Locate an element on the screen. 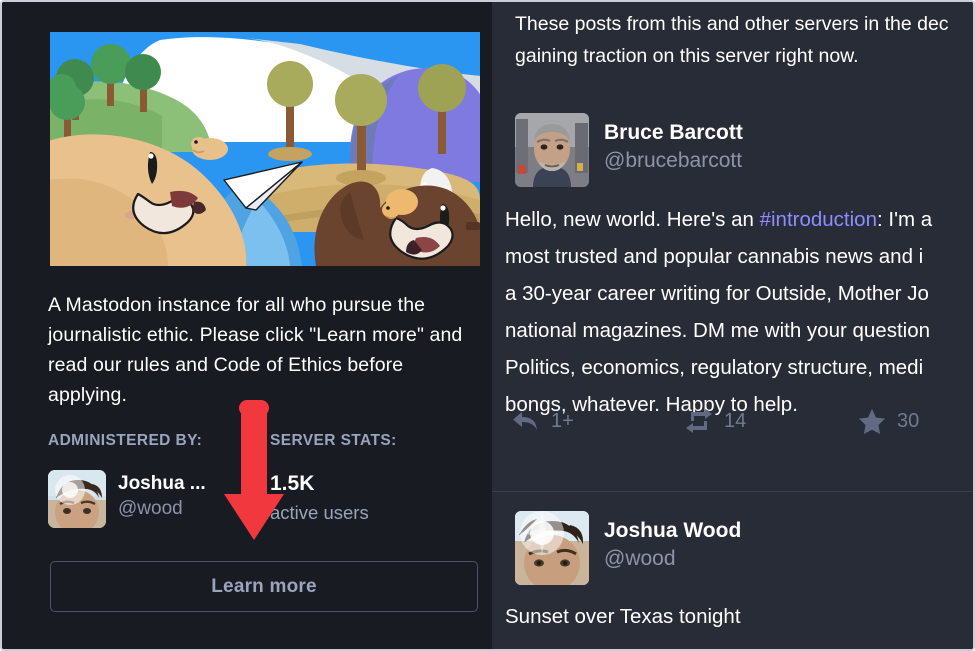 This screenshot has width=975, height=651. admin-account-row: Joshua ... @wood is located at coordinates (127, 499).